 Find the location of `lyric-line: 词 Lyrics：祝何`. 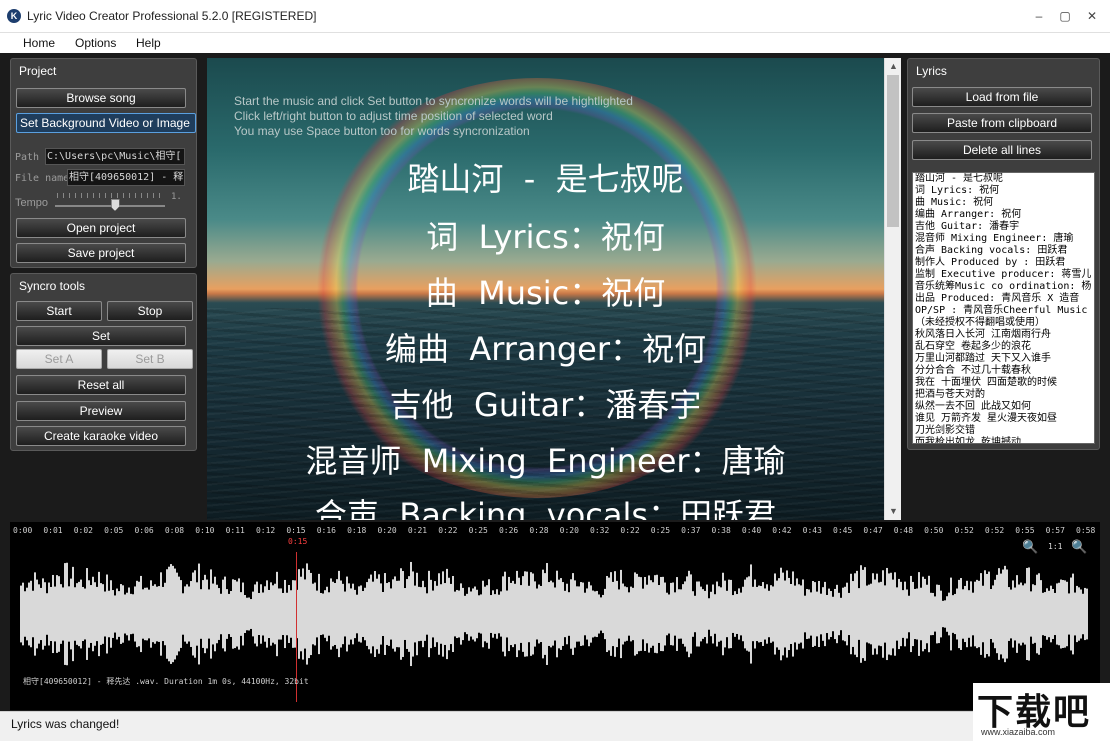

lyric-line: 词 Lyrics：祝何 is located at coordinates (545, 235).